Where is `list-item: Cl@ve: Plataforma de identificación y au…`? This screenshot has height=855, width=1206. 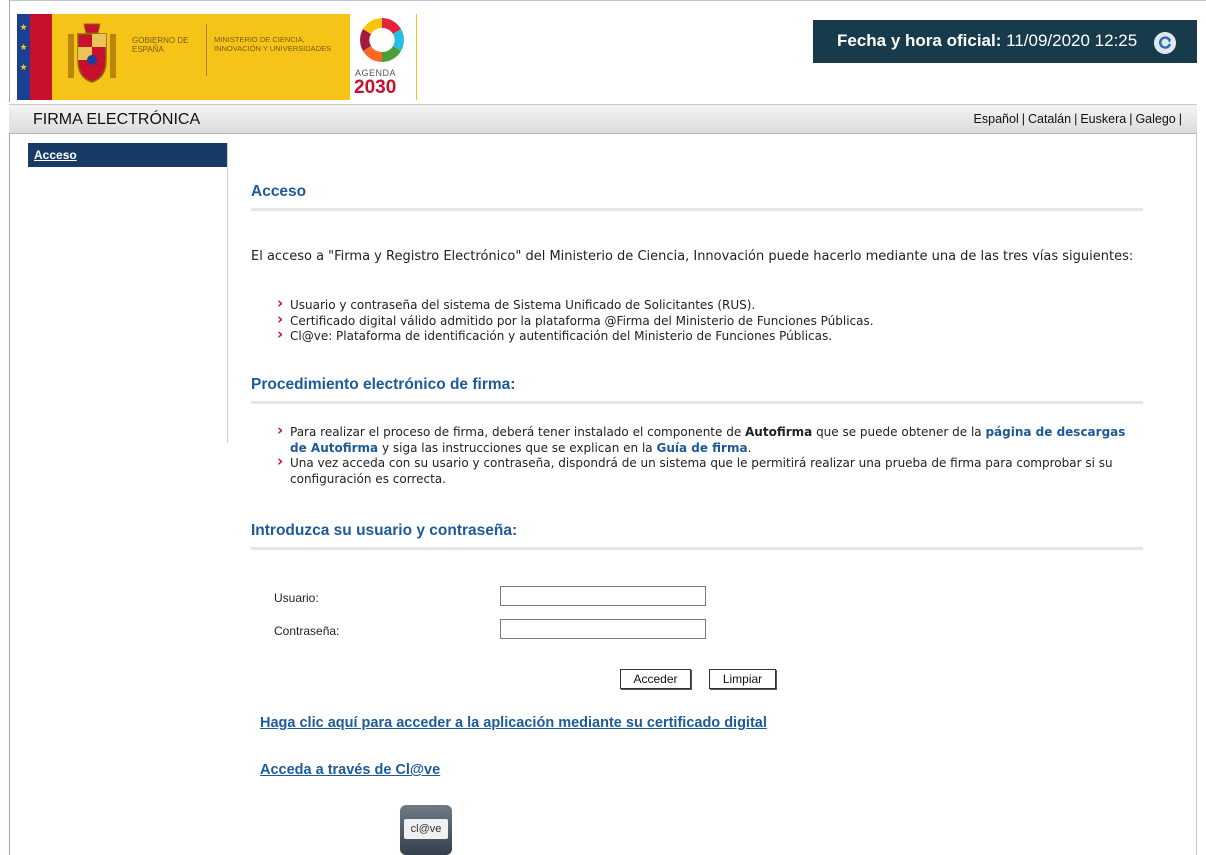
list-item: Cl@ve: Plataforma de identificación y au… is located at coordinates (706, 336).